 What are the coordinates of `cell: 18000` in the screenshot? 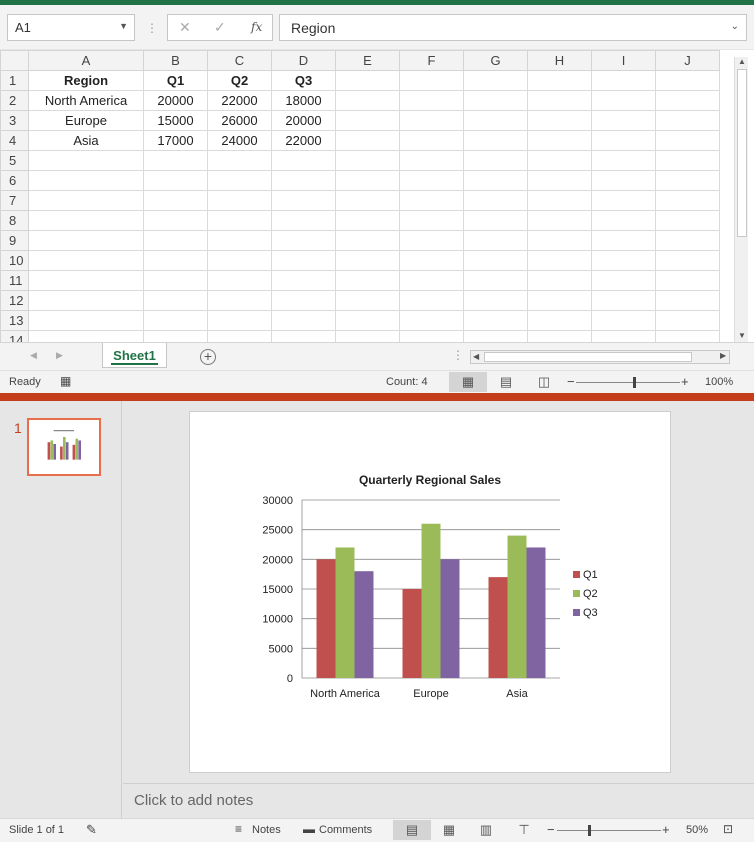 It's located at (303, 100).